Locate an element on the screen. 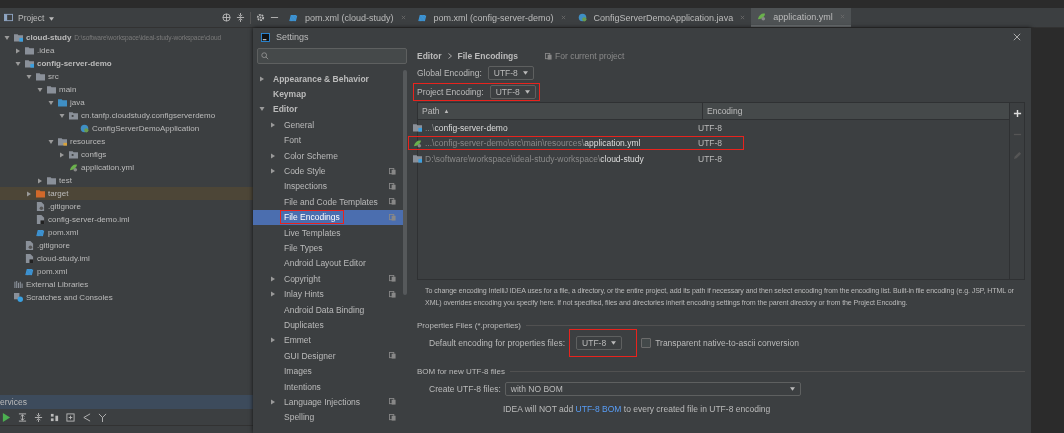 The width and height of the screenshot is (1064, 433). tree-item: External Libraries is located at coordinates (126, 284).